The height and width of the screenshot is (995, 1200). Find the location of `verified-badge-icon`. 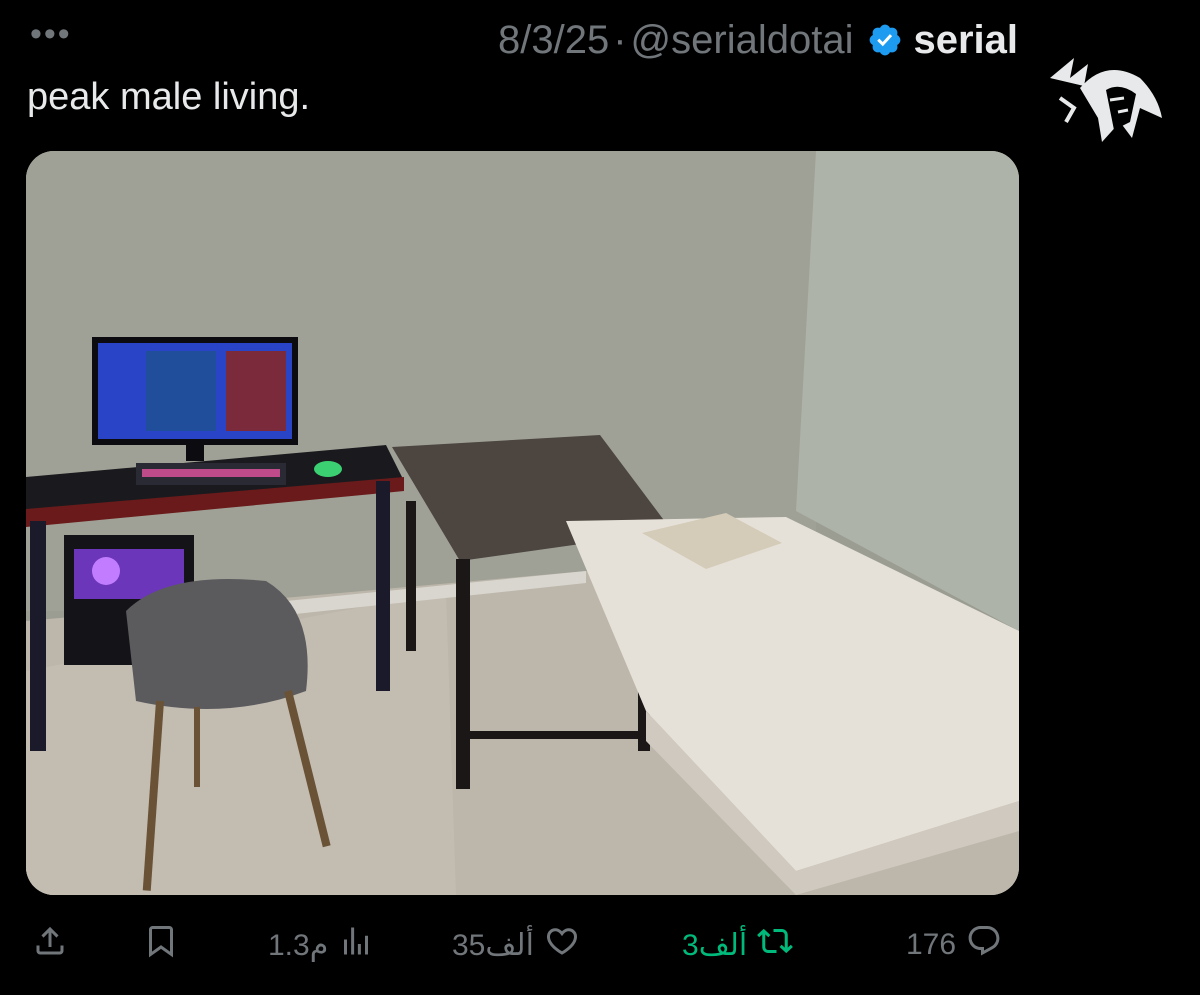

verified-badge-icon is located at coordinates (885, 40).